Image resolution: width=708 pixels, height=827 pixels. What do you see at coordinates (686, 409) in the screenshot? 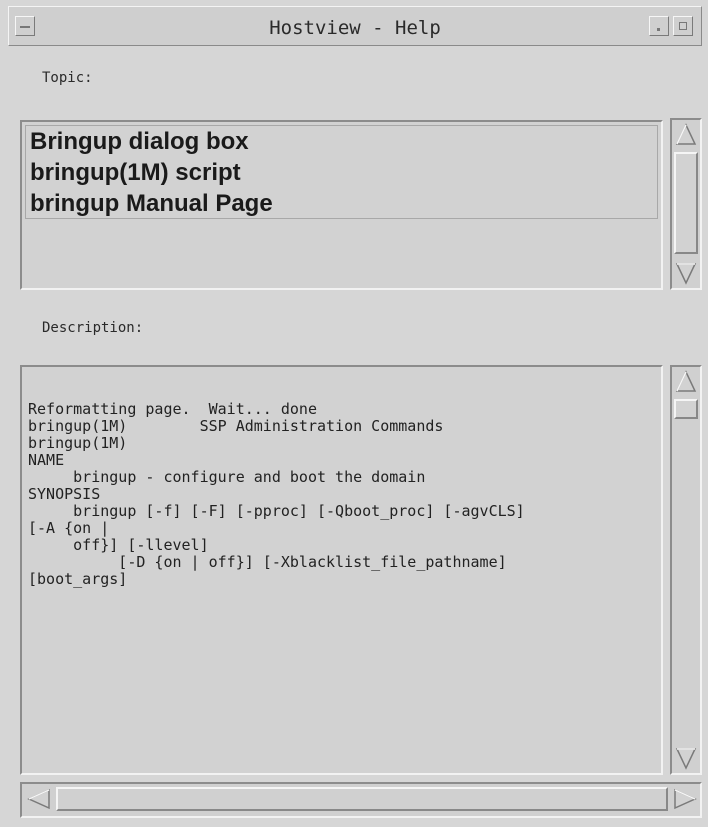
I see `description-scroll-thumb` at bounding box center [686, 409].